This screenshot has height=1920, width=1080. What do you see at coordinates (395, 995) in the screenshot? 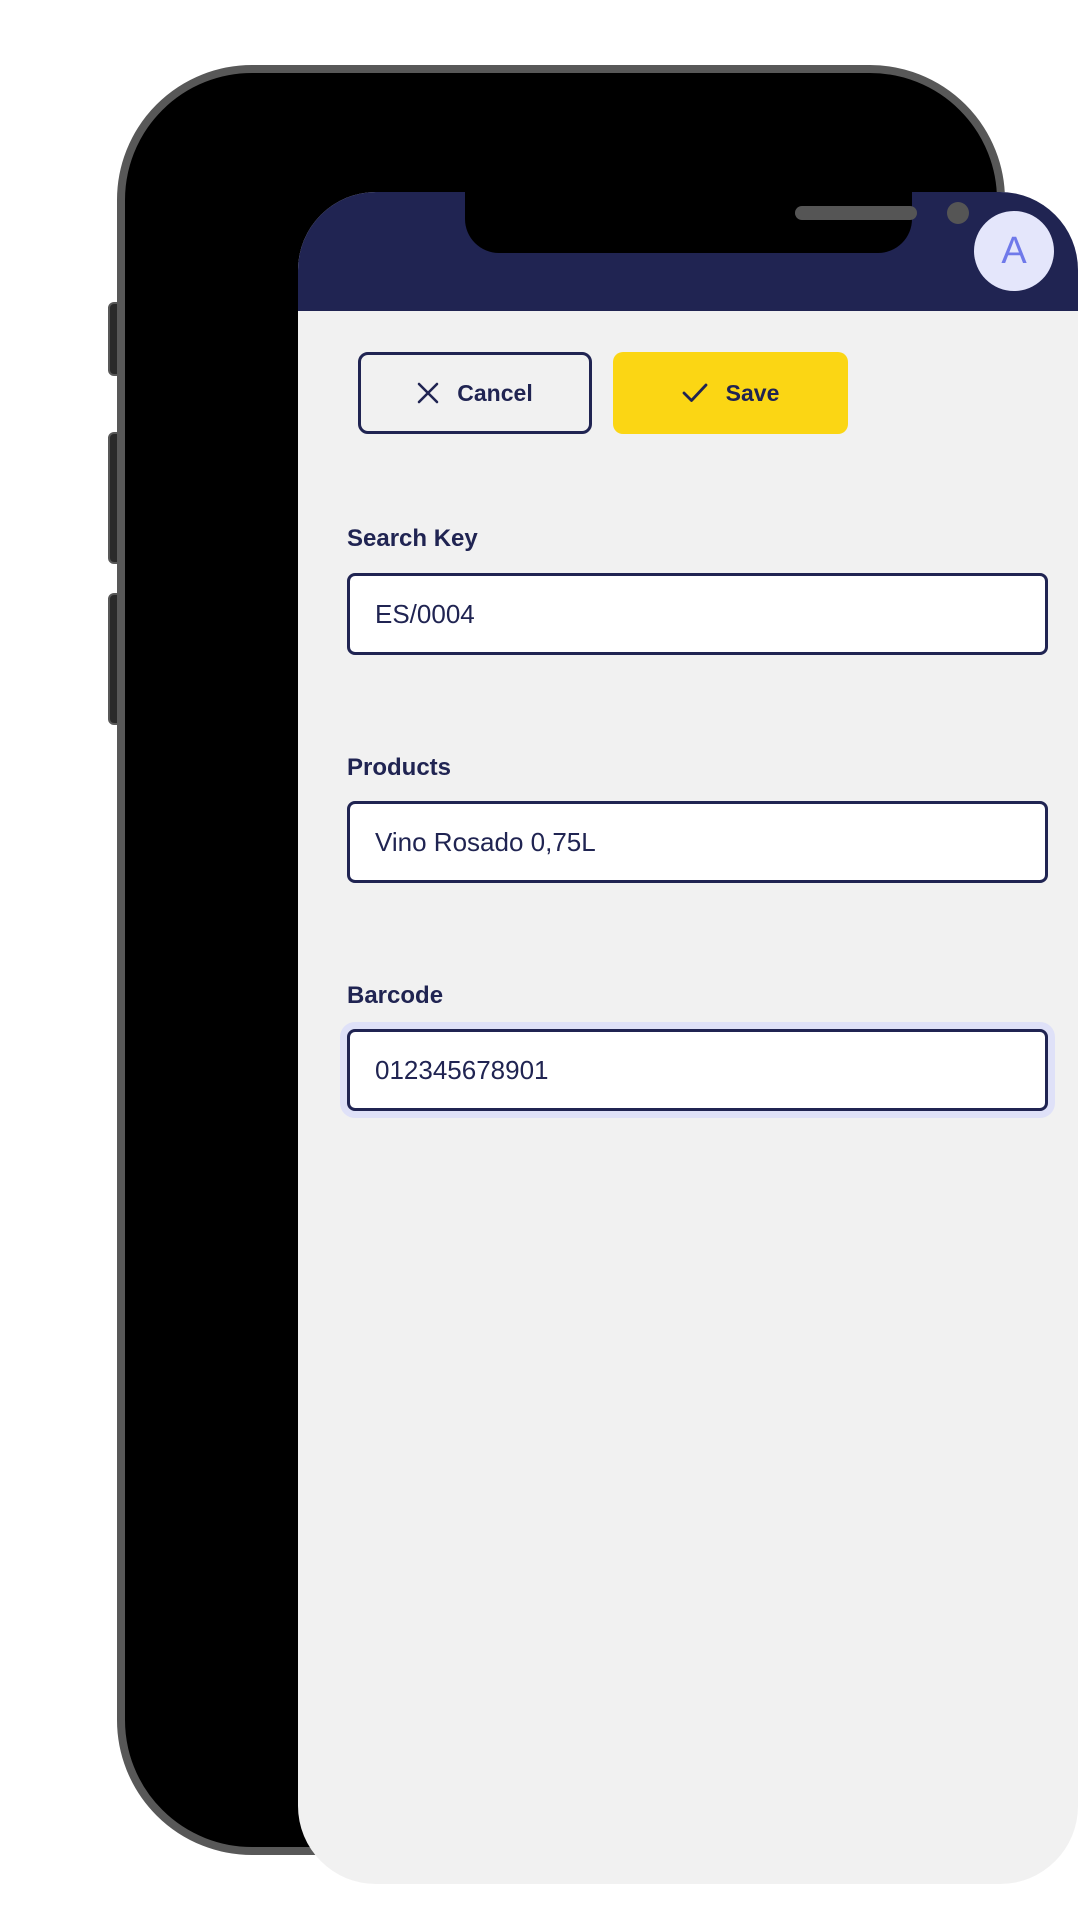
I see `barcode-label: Barcode` at bounding box center [395, 995].